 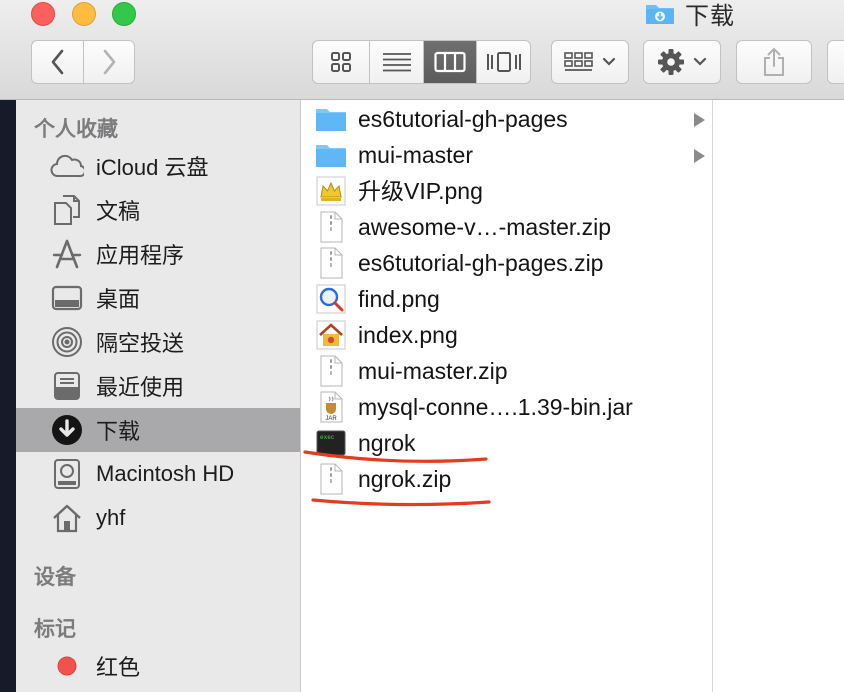 I want to click on sidebar-item-label: 下载, so click(x=118, y=431).